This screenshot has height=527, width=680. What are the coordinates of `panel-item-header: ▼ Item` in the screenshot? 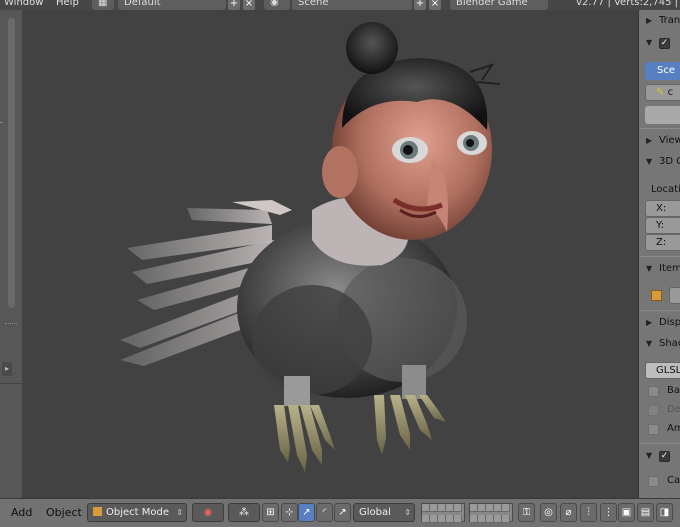 It's located at (659, 270).